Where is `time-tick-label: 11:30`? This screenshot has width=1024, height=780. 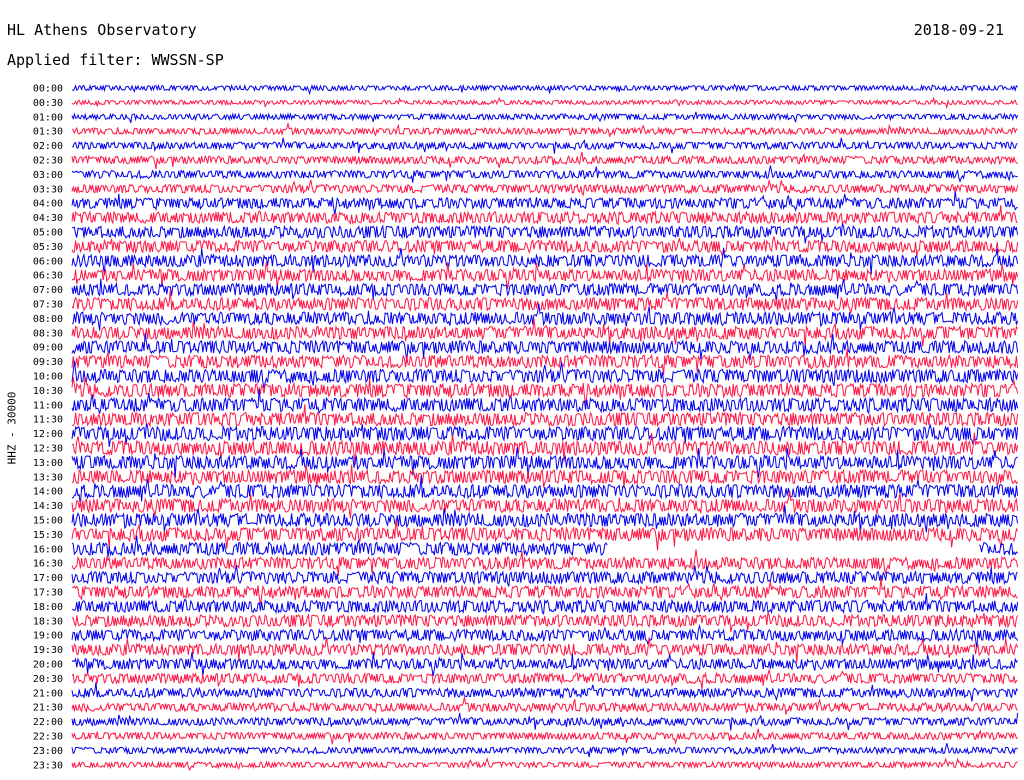 time-tick-label: 11:30 is located at coordinates (48, 420).